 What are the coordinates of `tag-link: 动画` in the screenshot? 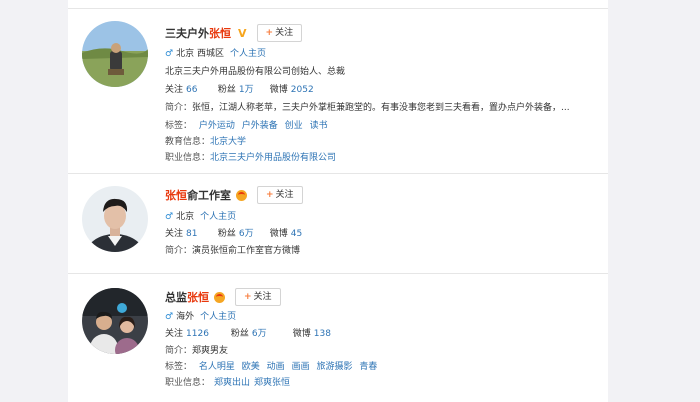 It's located at (276, 367).